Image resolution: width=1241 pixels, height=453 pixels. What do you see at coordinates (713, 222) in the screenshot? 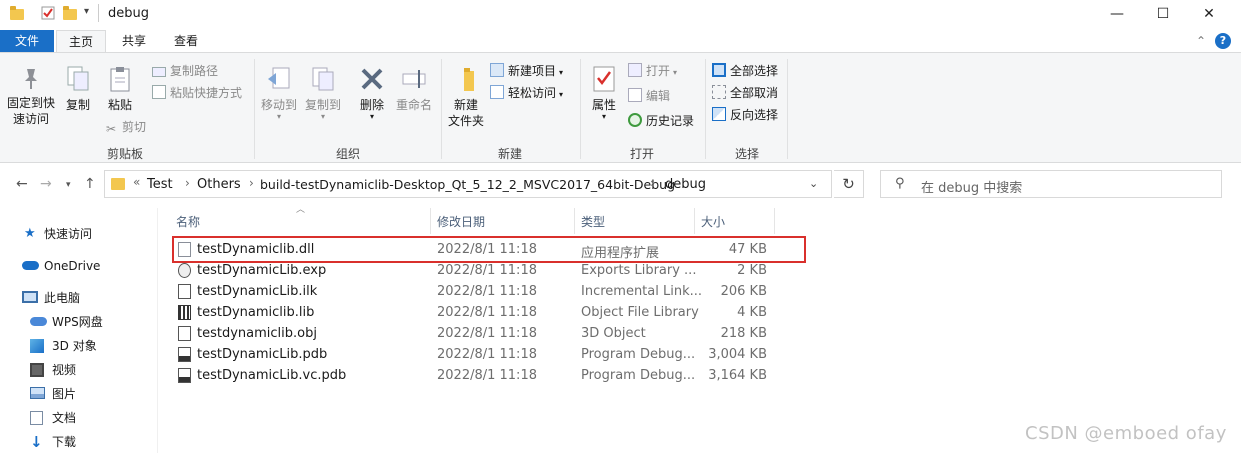
I see `column-header-size: 大小` at bounding box center [713, 222].